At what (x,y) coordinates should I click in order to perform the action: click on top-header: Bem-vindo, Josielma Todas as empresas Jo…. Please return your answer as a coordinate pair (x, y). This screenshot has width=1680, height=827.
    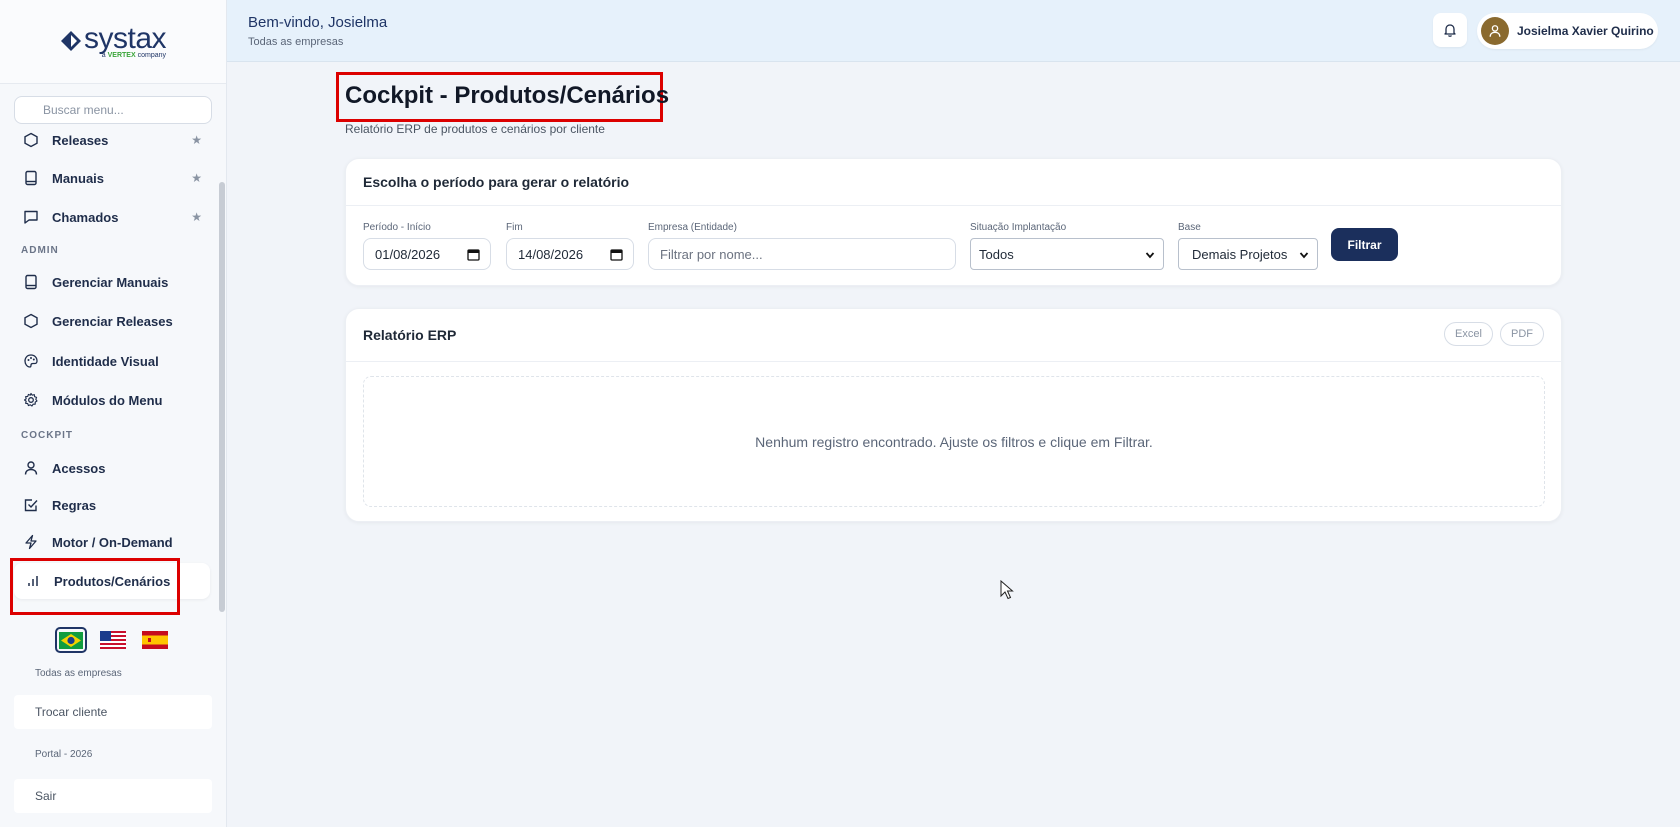
    Looking at the image, I should click on (953, 31).